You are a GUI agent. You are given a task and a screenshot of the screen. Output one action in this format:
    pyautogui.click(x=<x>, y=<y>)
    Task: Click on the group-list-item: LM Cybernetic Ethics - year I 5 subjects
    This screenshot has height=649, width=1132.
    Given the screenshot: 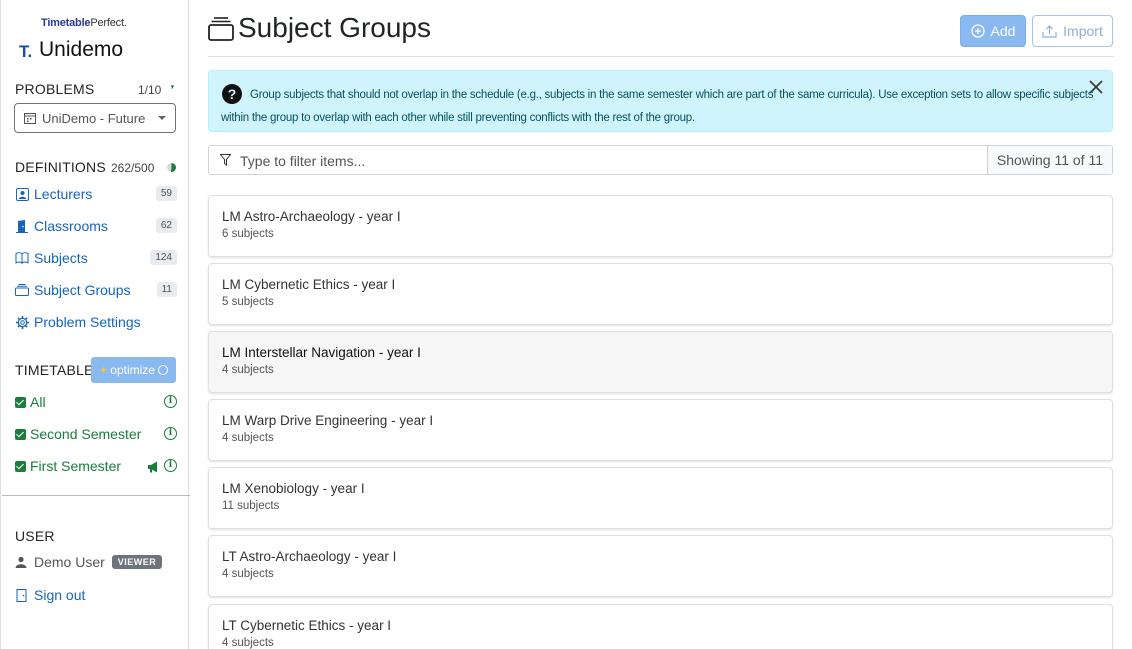 What is the action you would take?
    pyautogui.click(x=660, y=294)
    